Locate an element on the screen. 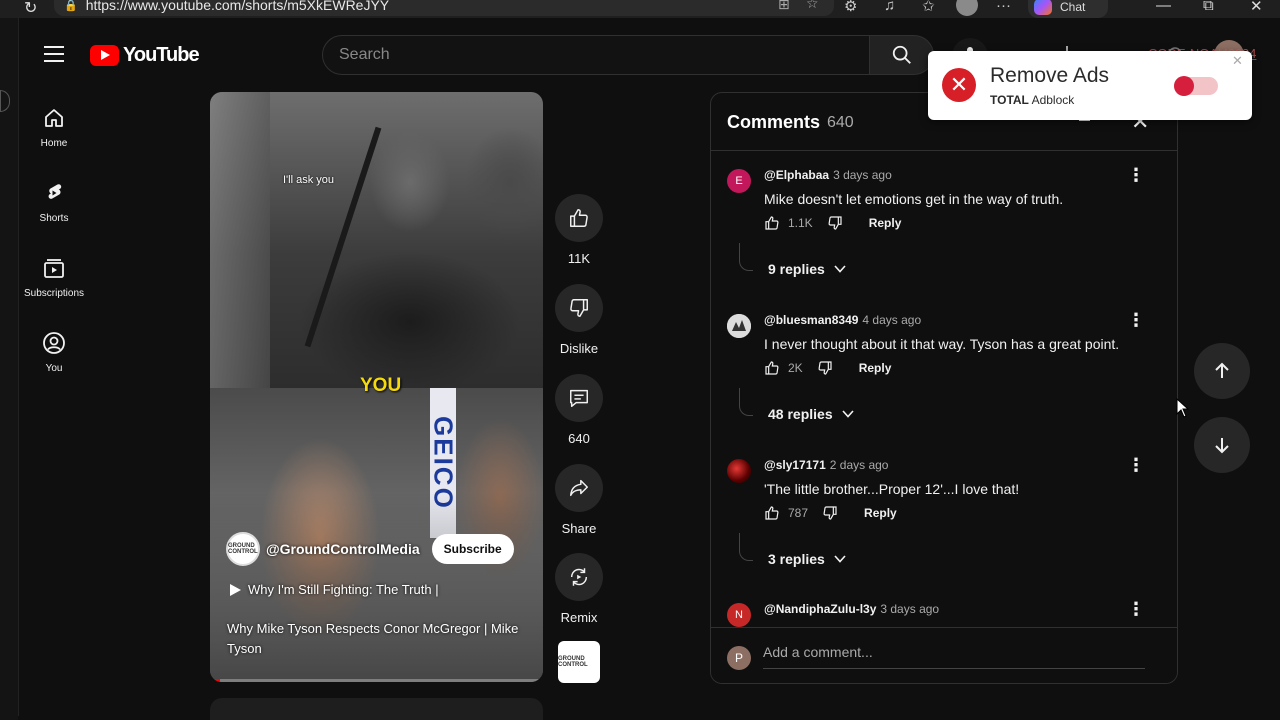  comment-actions: 787 Reply is located at coordinates (830, 513).